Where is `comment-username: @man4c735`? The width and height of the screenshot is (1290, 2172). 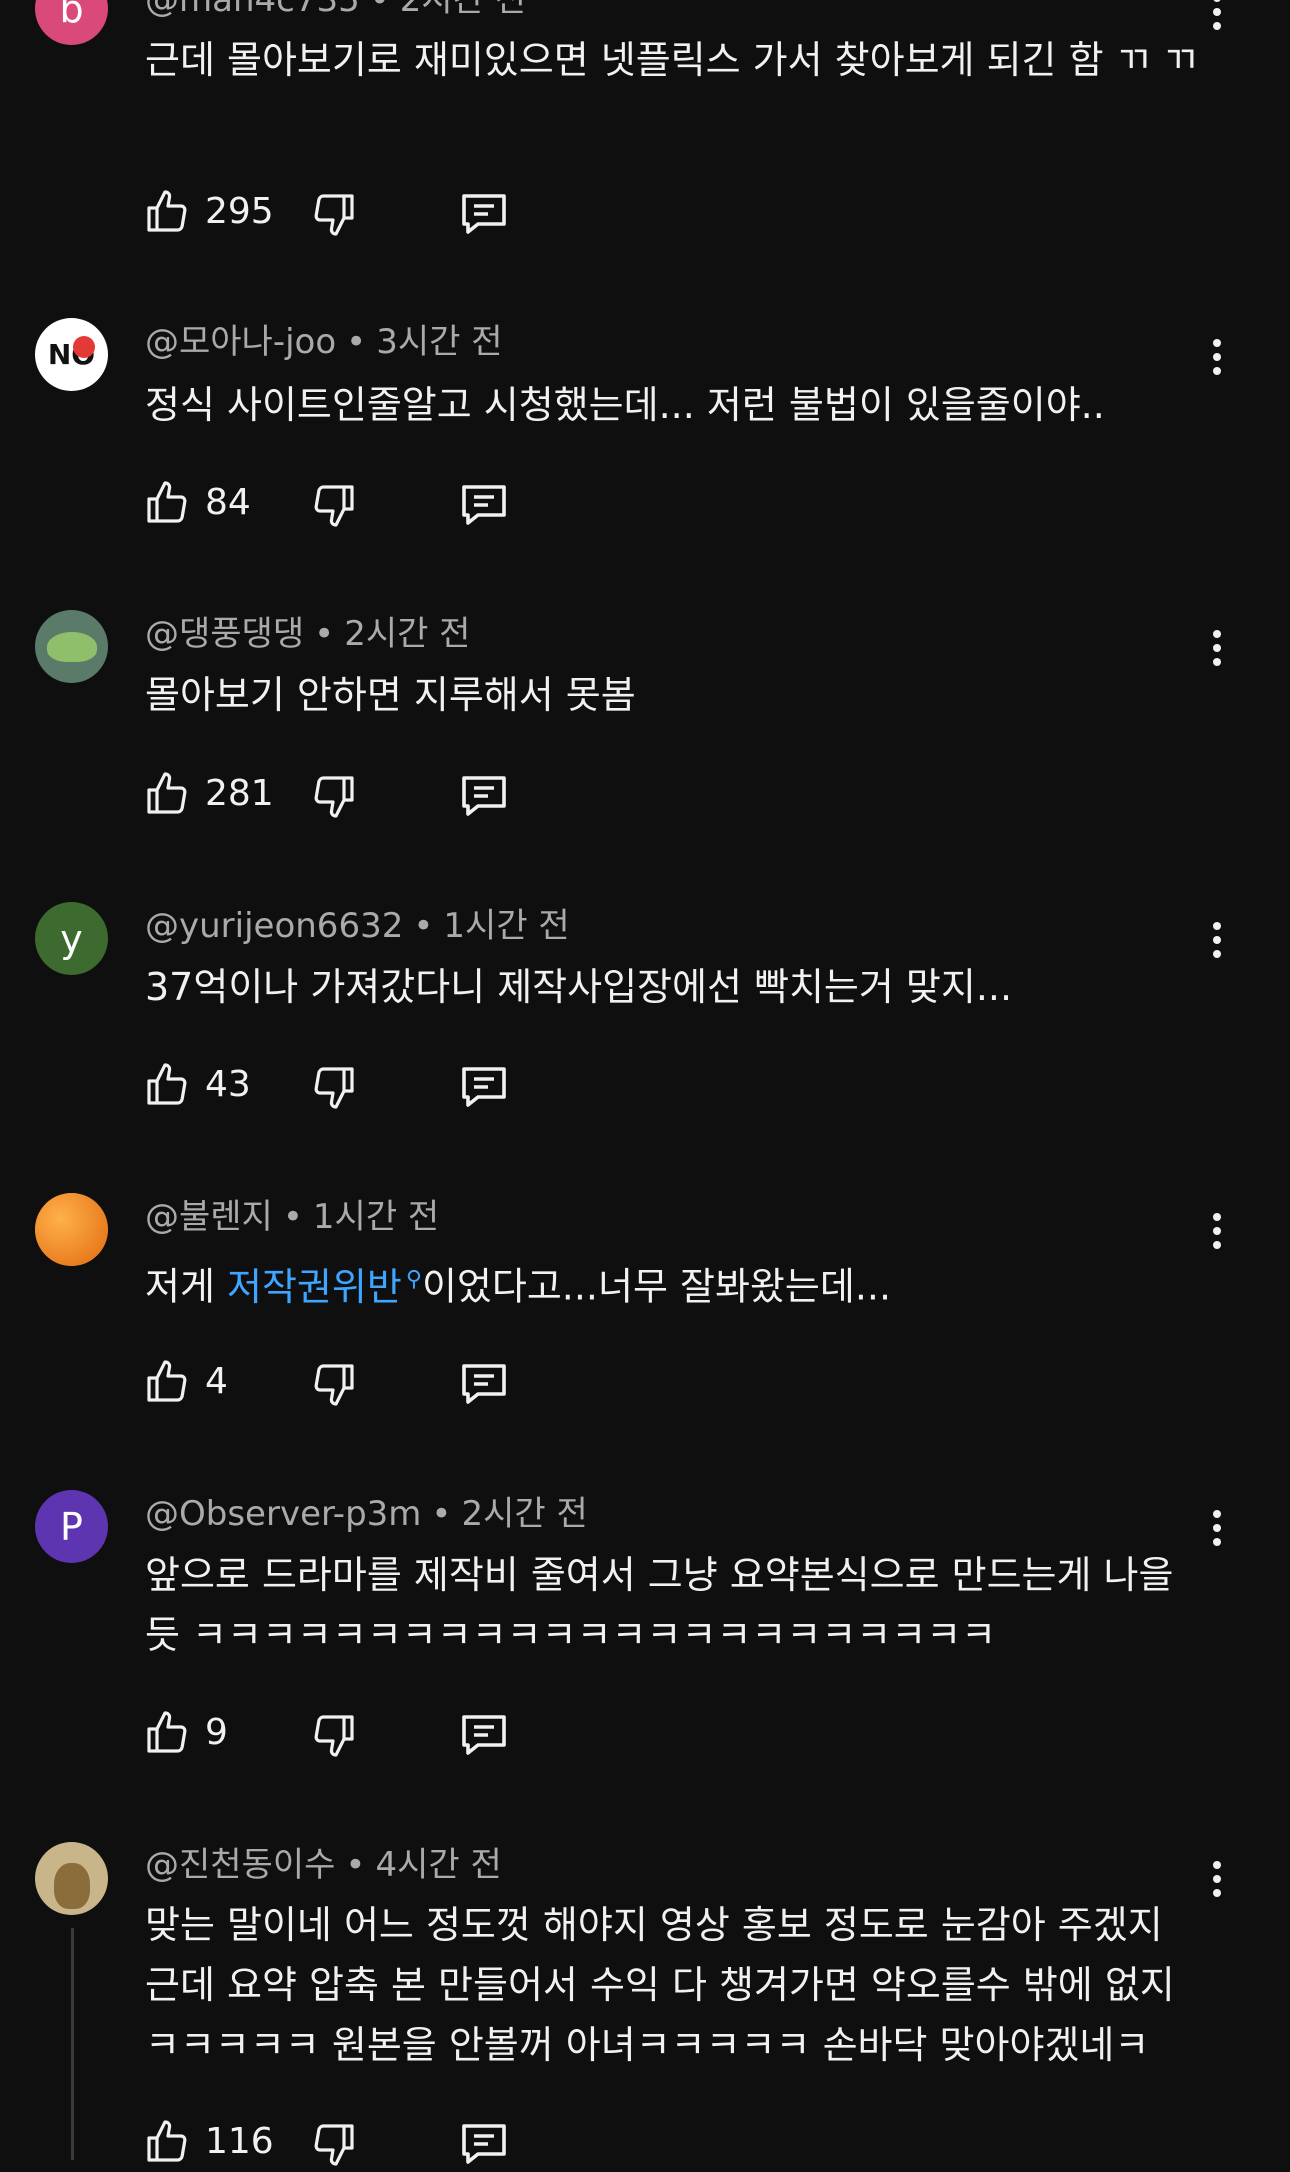
comment-username: @man4c735 is located at coordinates (252, 10).